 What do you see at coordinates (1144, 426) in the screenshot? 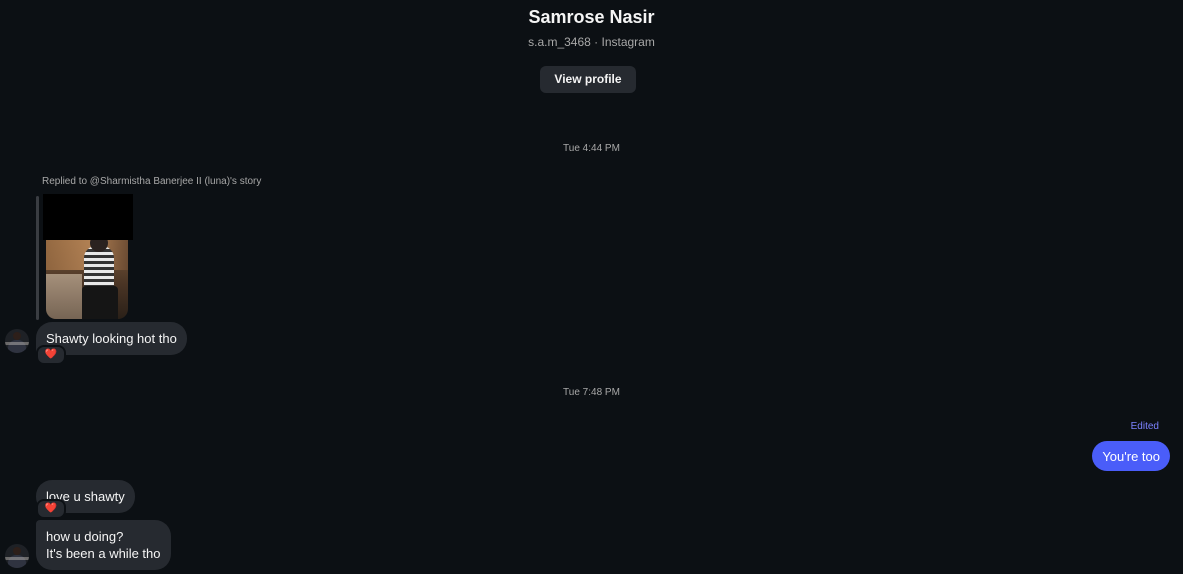
I see `edited-label: Edited` at bounding box center [1144, 426].